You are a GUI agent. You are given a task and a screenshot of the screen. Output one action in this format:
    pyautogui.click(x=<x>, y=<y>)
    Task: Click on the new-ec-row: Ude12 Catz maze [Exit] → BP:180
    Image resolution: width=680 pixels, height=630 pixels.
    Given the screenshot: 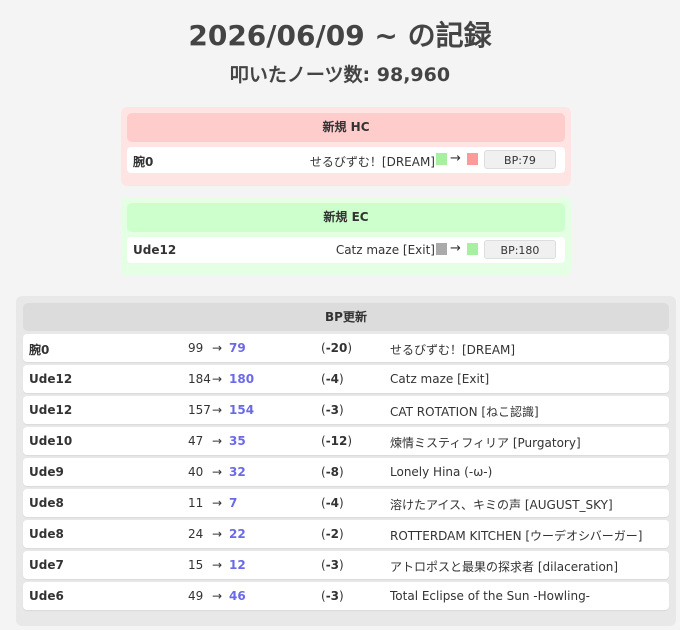 What is the action you would take?
    pyautogui.click(x=346, y=250)
    